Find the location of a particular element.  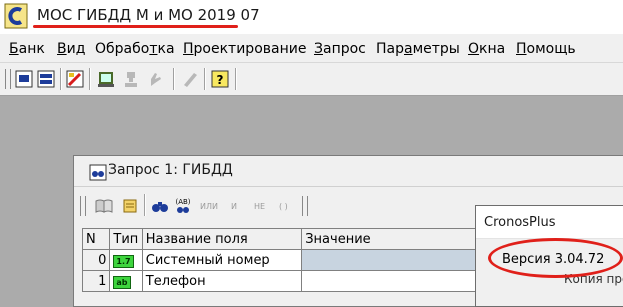

field-name-cell: Системный номер is located at coordinates (222, 260).